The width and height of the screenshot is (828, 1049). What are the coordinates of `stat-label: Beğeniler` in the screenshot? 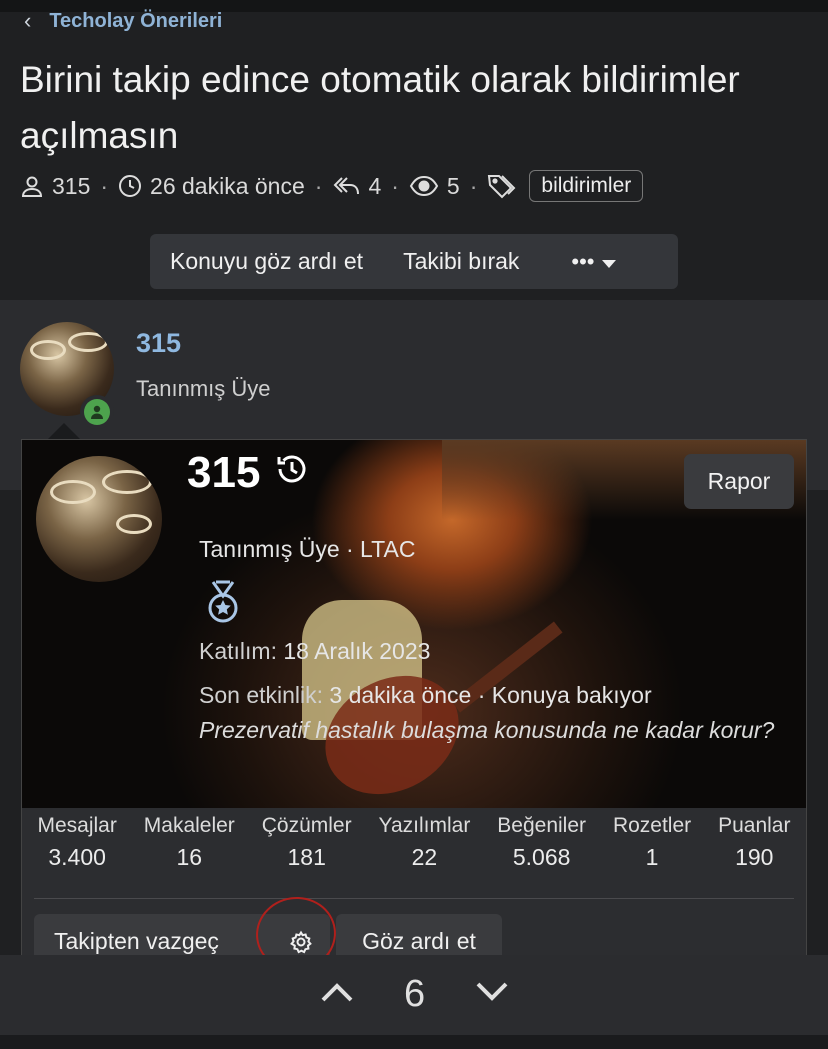 It's located at (542, 825).